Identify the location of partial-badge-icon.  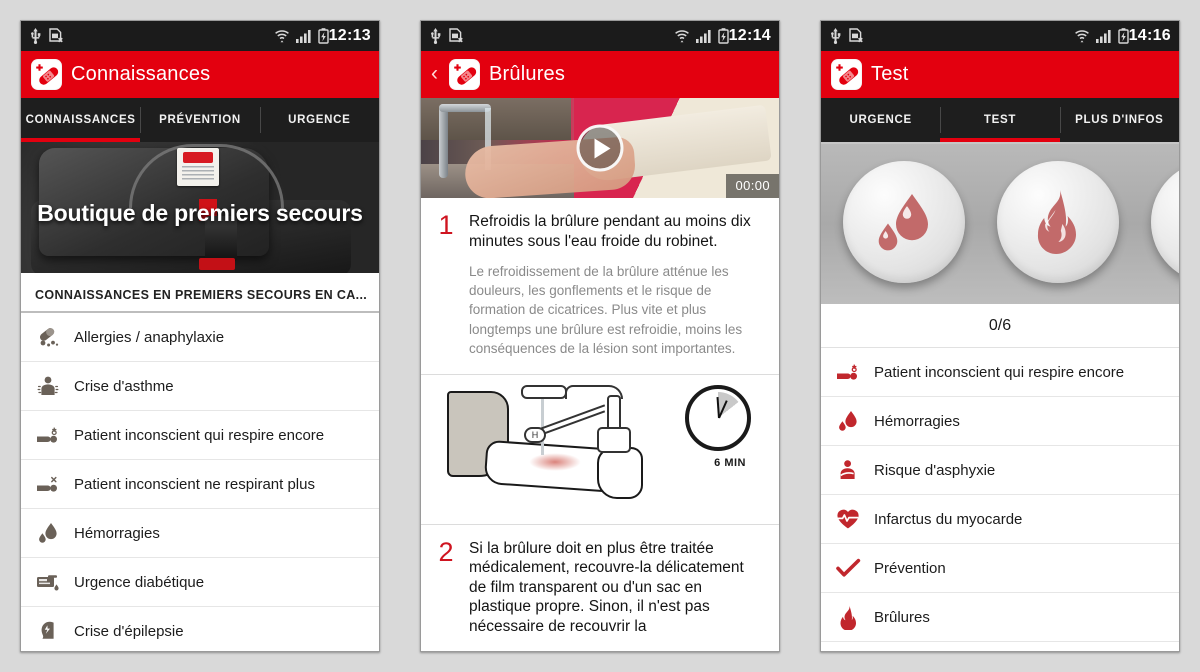
(1165, 222).